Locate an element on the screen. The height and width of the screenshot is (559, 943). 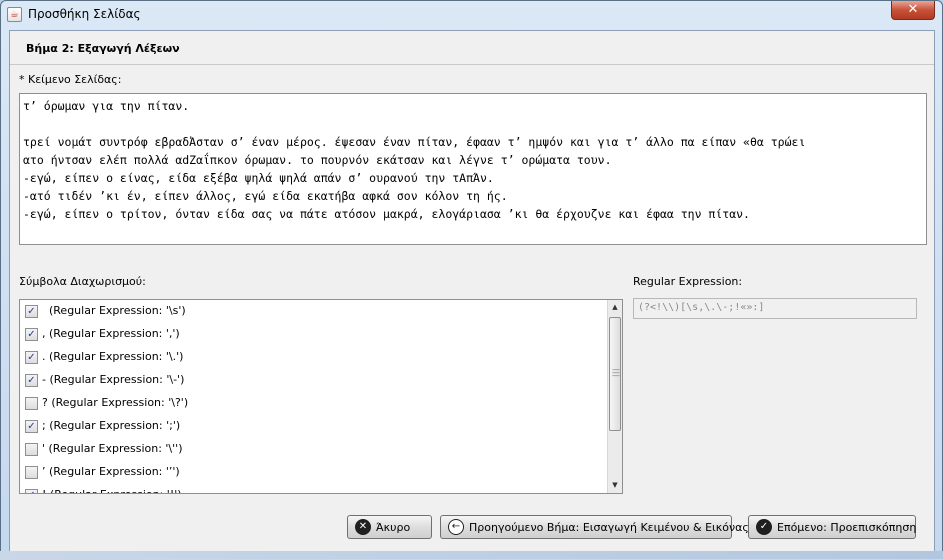
list-scrollbar: ▲ — — — ▼ is located at coordinates (614, 396).